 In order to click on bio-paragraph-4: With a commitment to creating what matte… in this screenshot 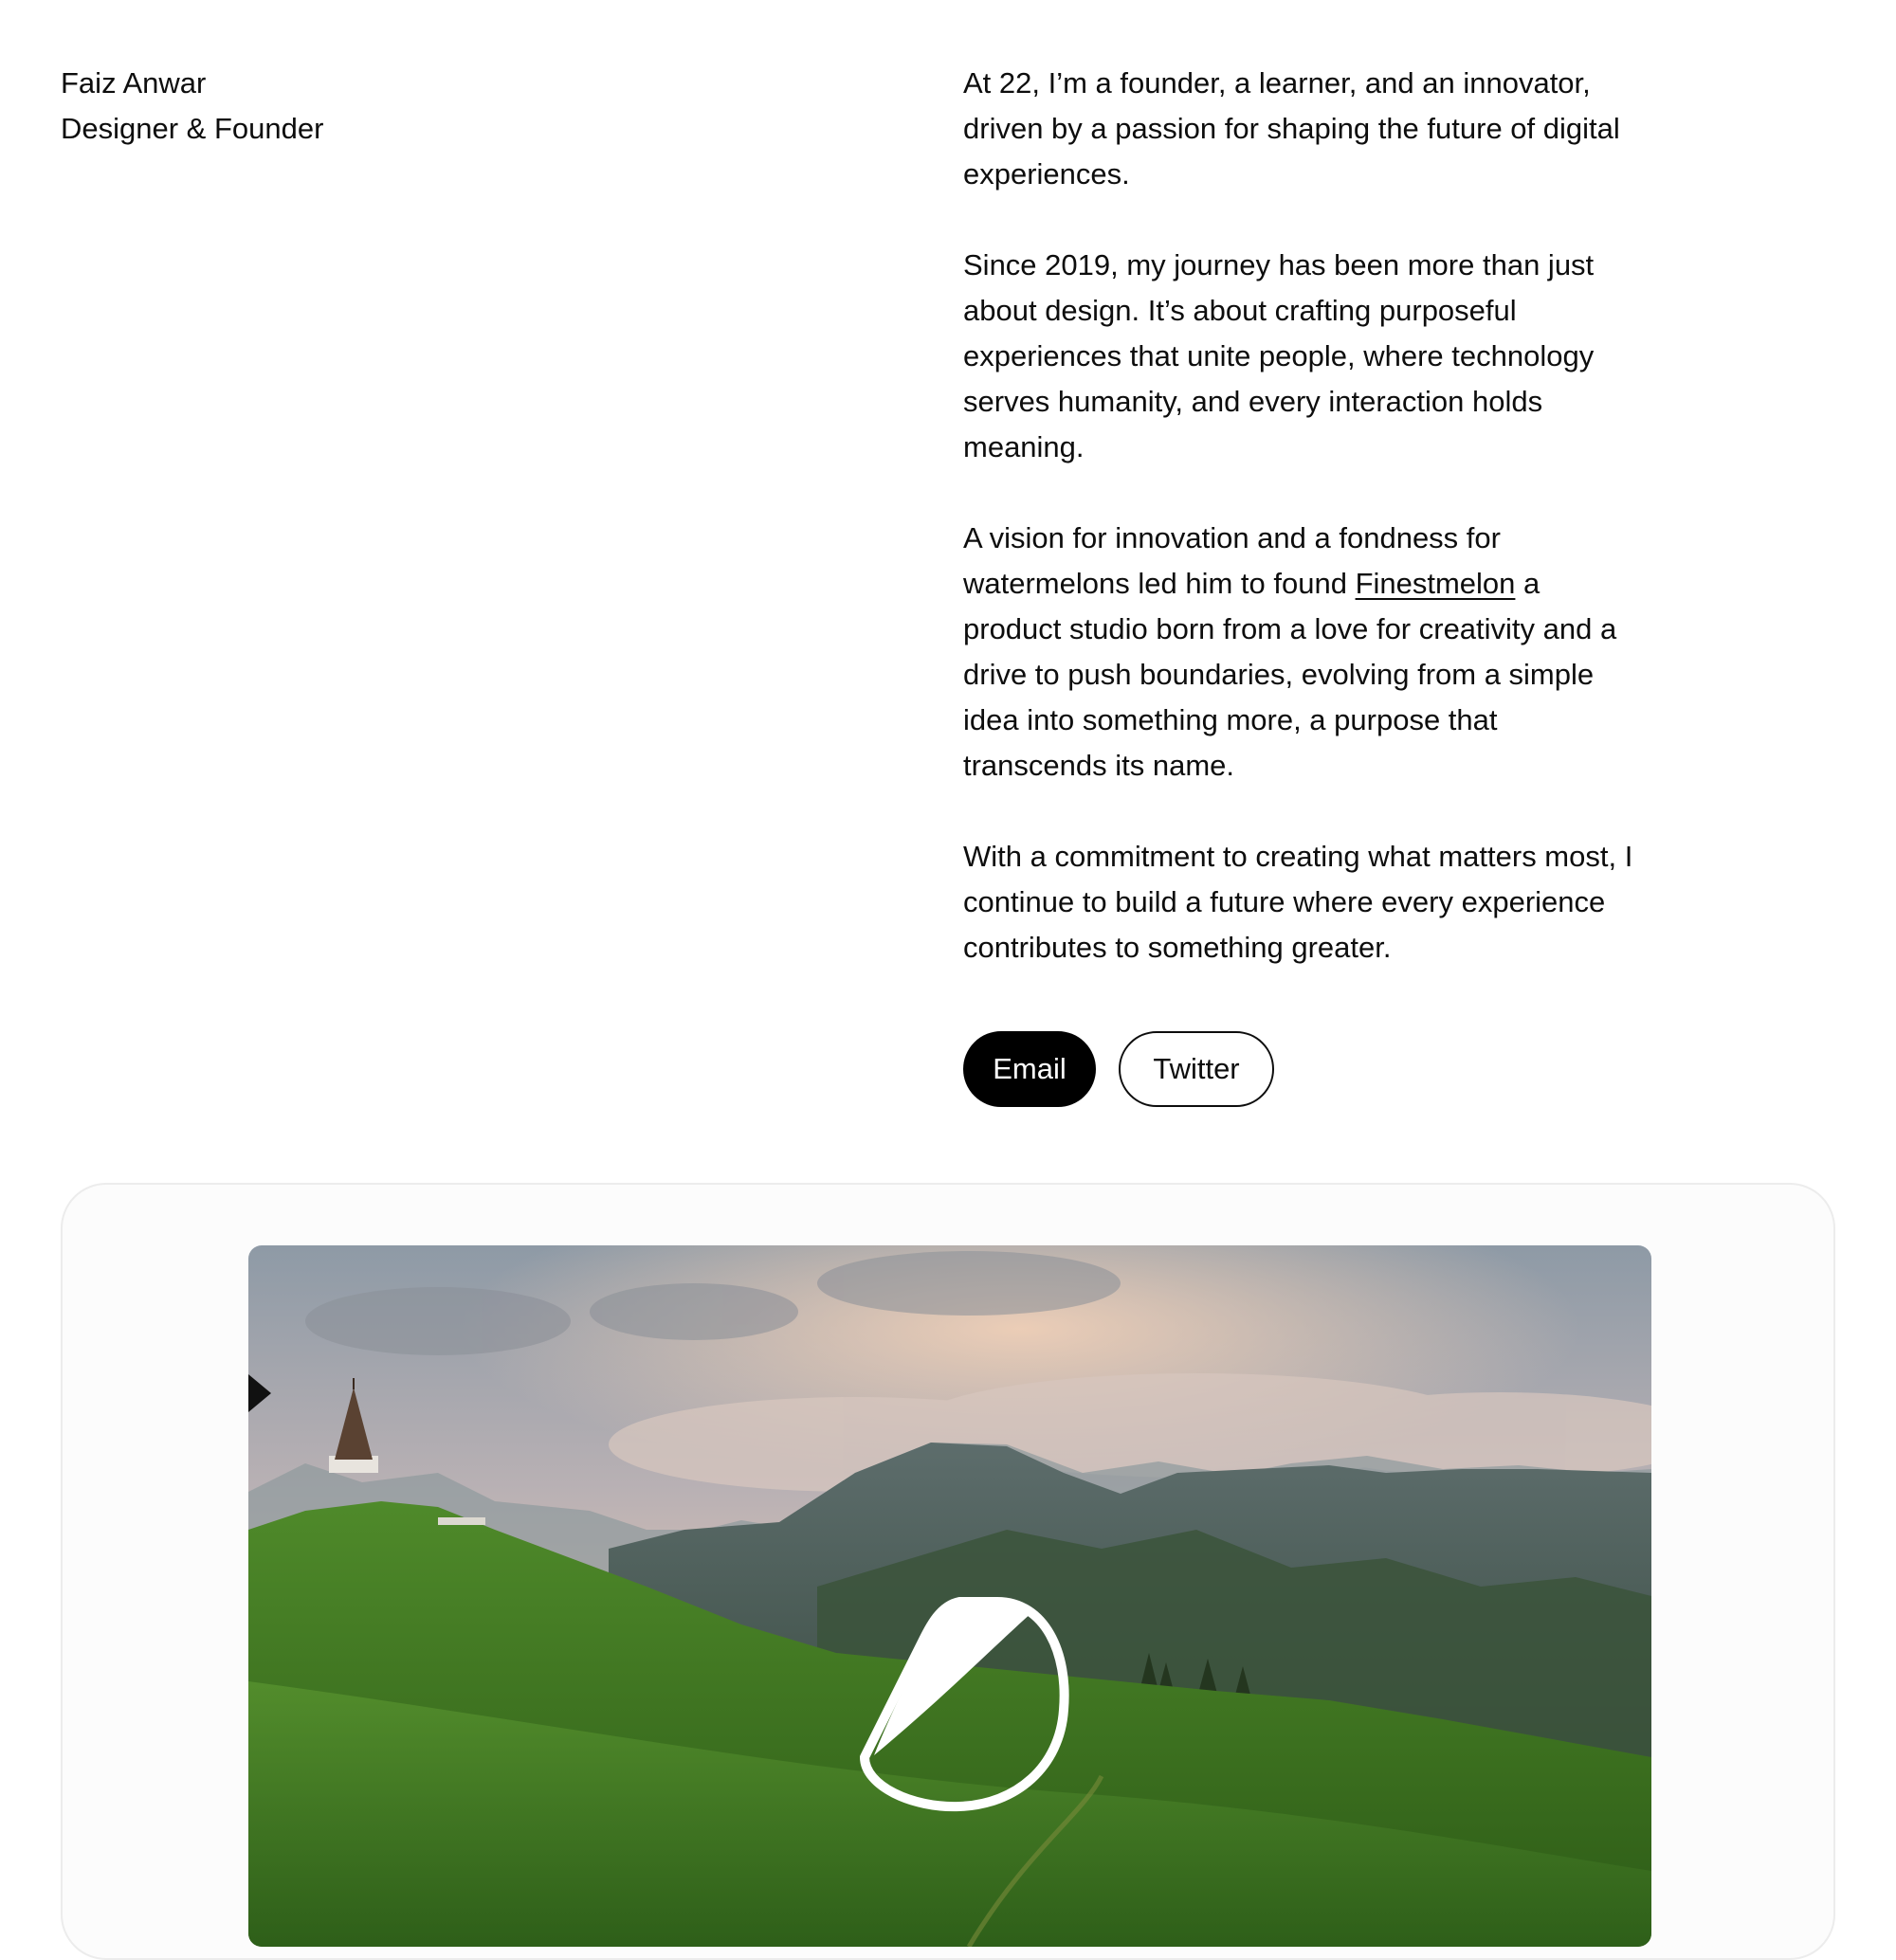, I will do `click(1298, 902)`.